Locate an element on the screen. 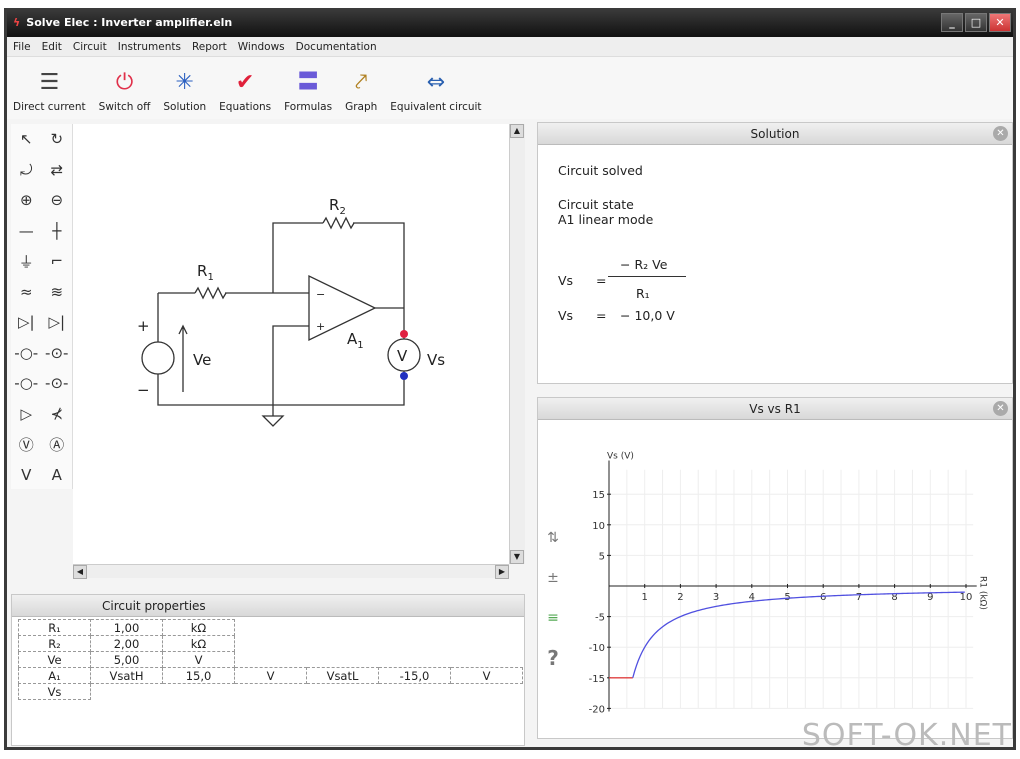 This screenshot has width=1020, height=759. x-axis-label: R1 (kΩ) is located at coordinates (982, 593).